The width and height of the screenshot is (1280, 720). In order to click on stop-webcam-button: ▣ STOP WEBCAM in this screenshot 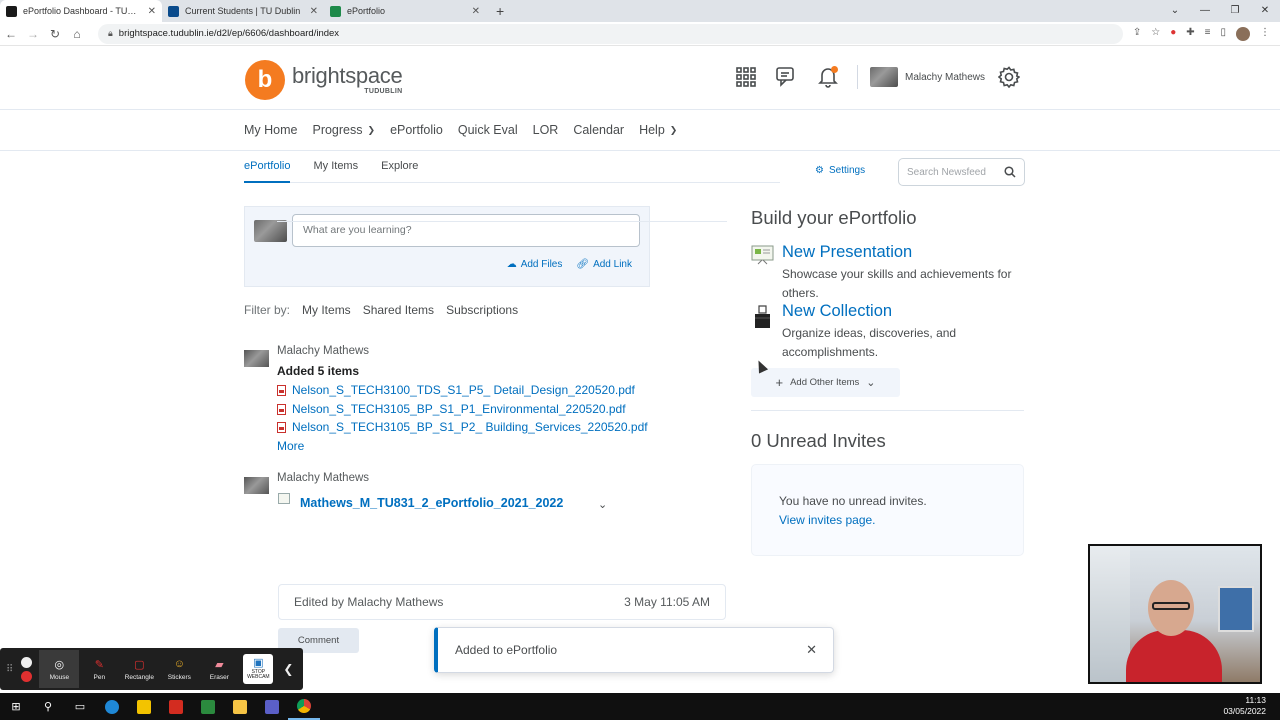, I will do `click(258, 669)`.